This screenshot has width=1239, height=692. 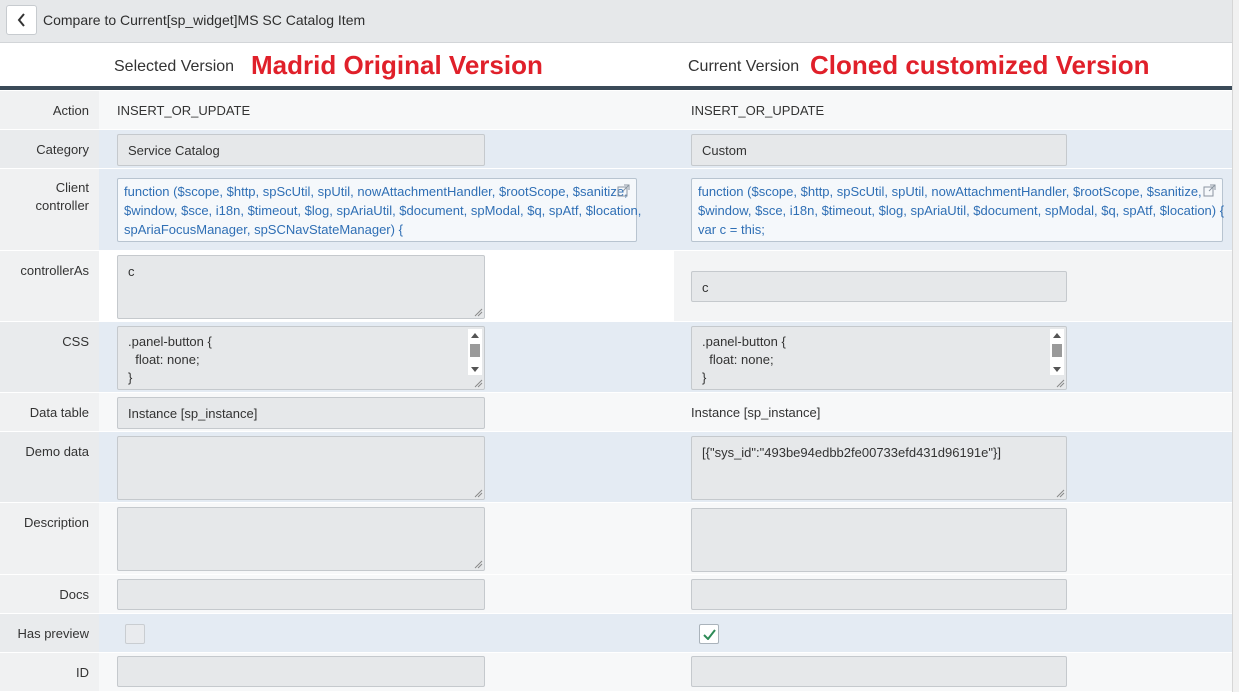 I want to click on field-label-docs: Docs, so click(x=74, y=594).